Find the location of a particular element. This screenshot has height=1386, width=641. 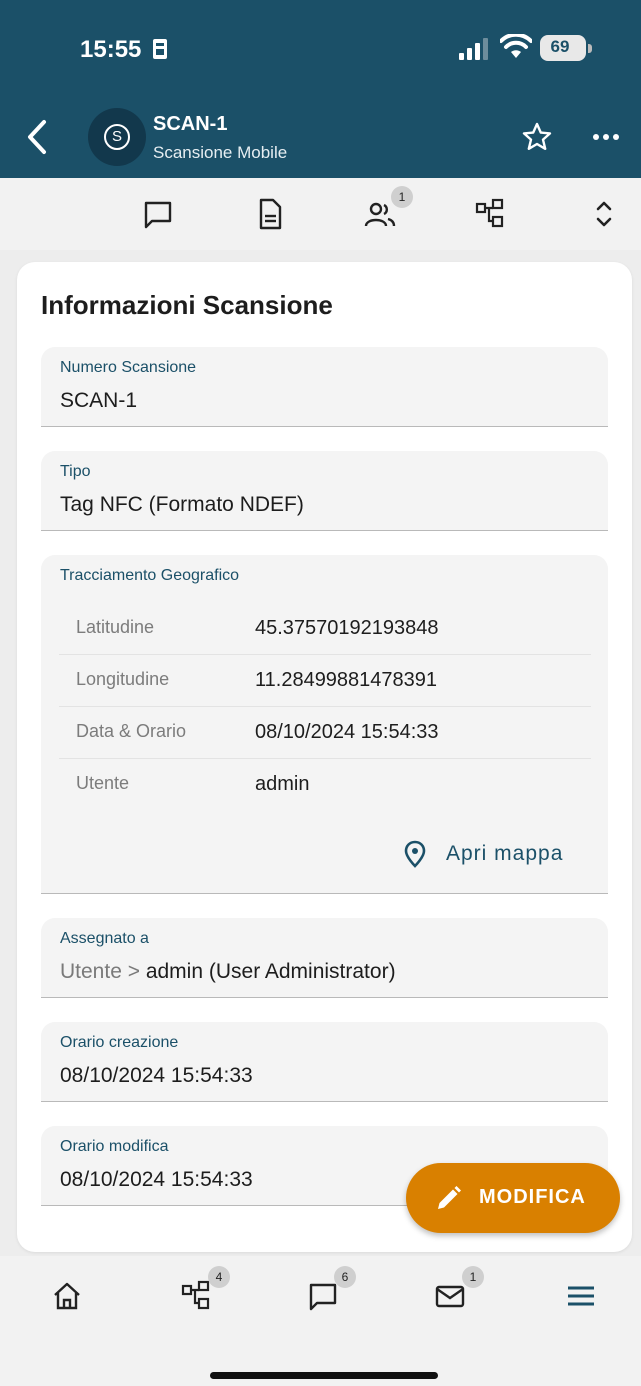

geo-key: Data & Orario is located at coordinates (131, 731).